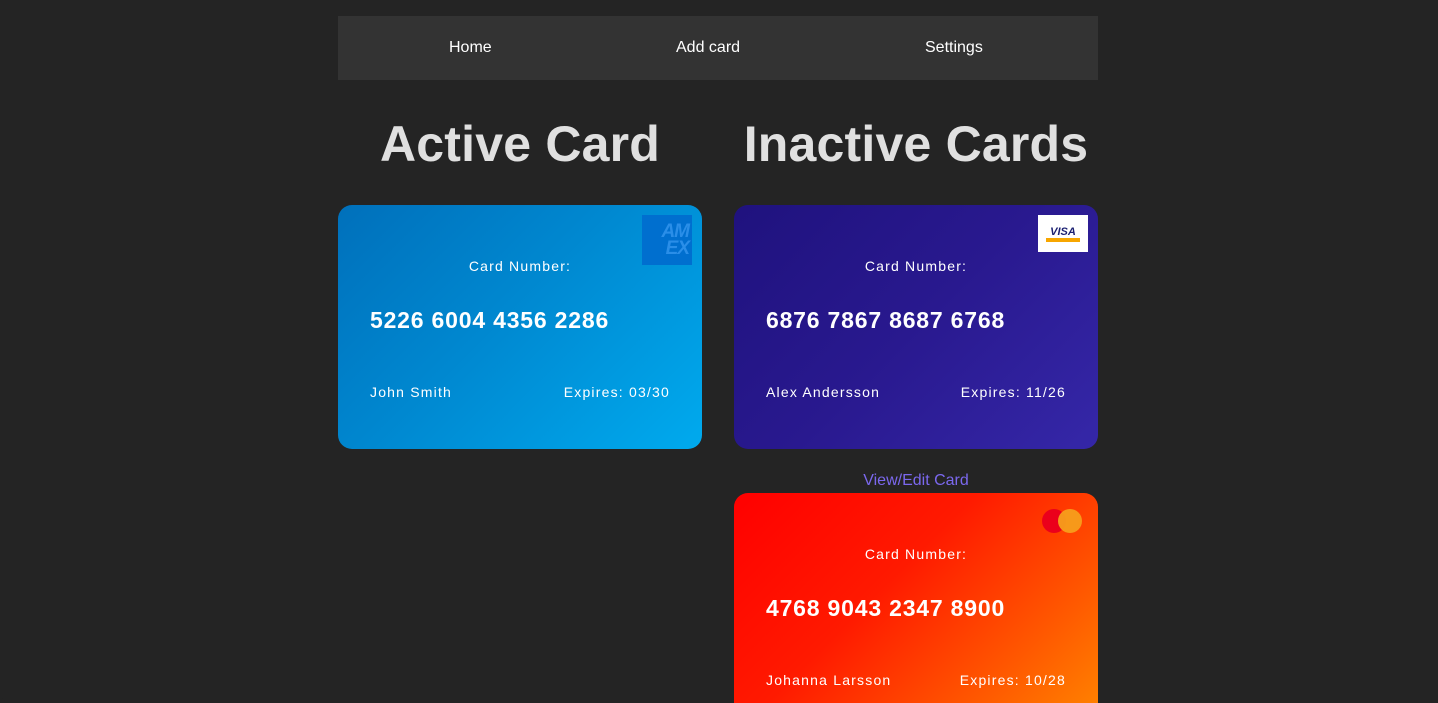 This screenshot has height=703, width=1438. I want to click on nav-home-link: Home, so click(470, 48).